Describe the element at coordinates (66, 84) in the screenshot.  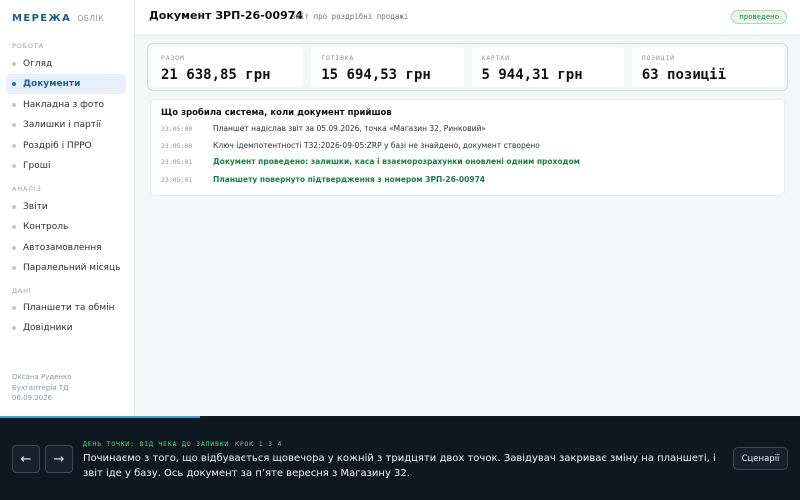
I see `sidebar-item-documents: Документи` at that location.